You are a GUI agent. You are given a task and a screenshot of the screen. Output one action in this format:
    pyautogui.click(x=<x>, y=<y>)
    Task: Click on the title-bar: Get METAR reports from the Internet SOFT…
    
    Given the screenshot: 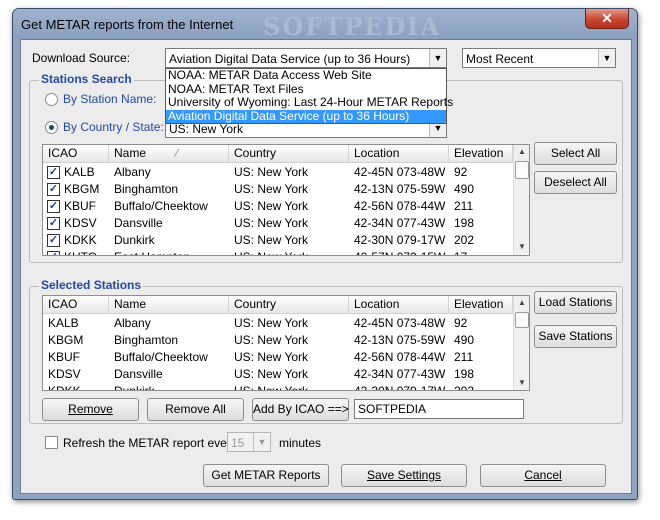 What is the action you would take?
    pyautogui.click(x=325, y=25)
    